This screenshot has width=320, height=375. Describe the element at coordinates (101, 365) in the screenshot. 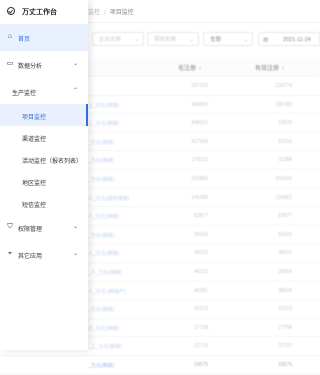

I see `project-name-link: _万元(换链)` at that location.